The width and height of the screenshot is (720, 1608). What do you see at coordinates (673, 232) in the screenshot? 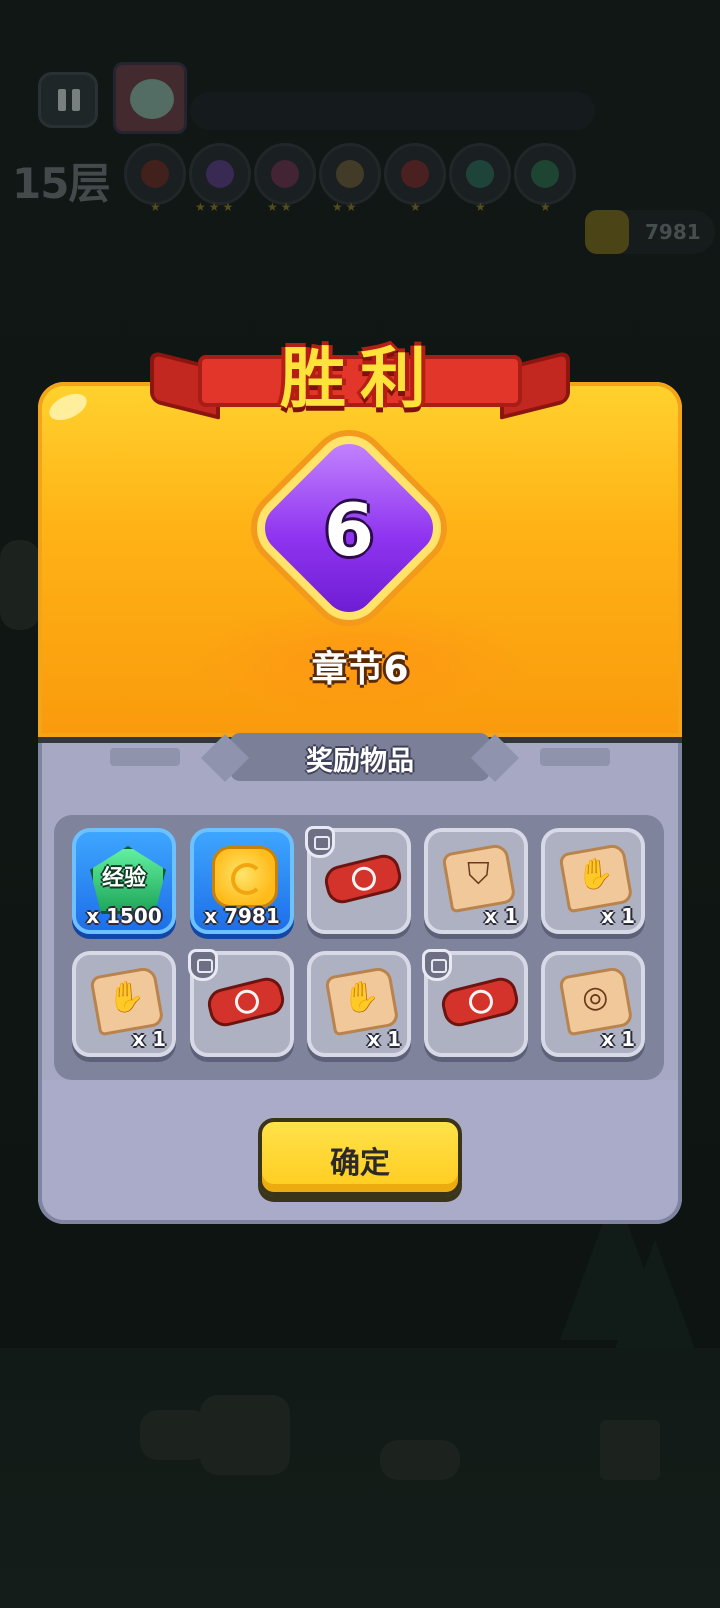
I see `coin-amount: 7981` at bounding box center [673, 232].